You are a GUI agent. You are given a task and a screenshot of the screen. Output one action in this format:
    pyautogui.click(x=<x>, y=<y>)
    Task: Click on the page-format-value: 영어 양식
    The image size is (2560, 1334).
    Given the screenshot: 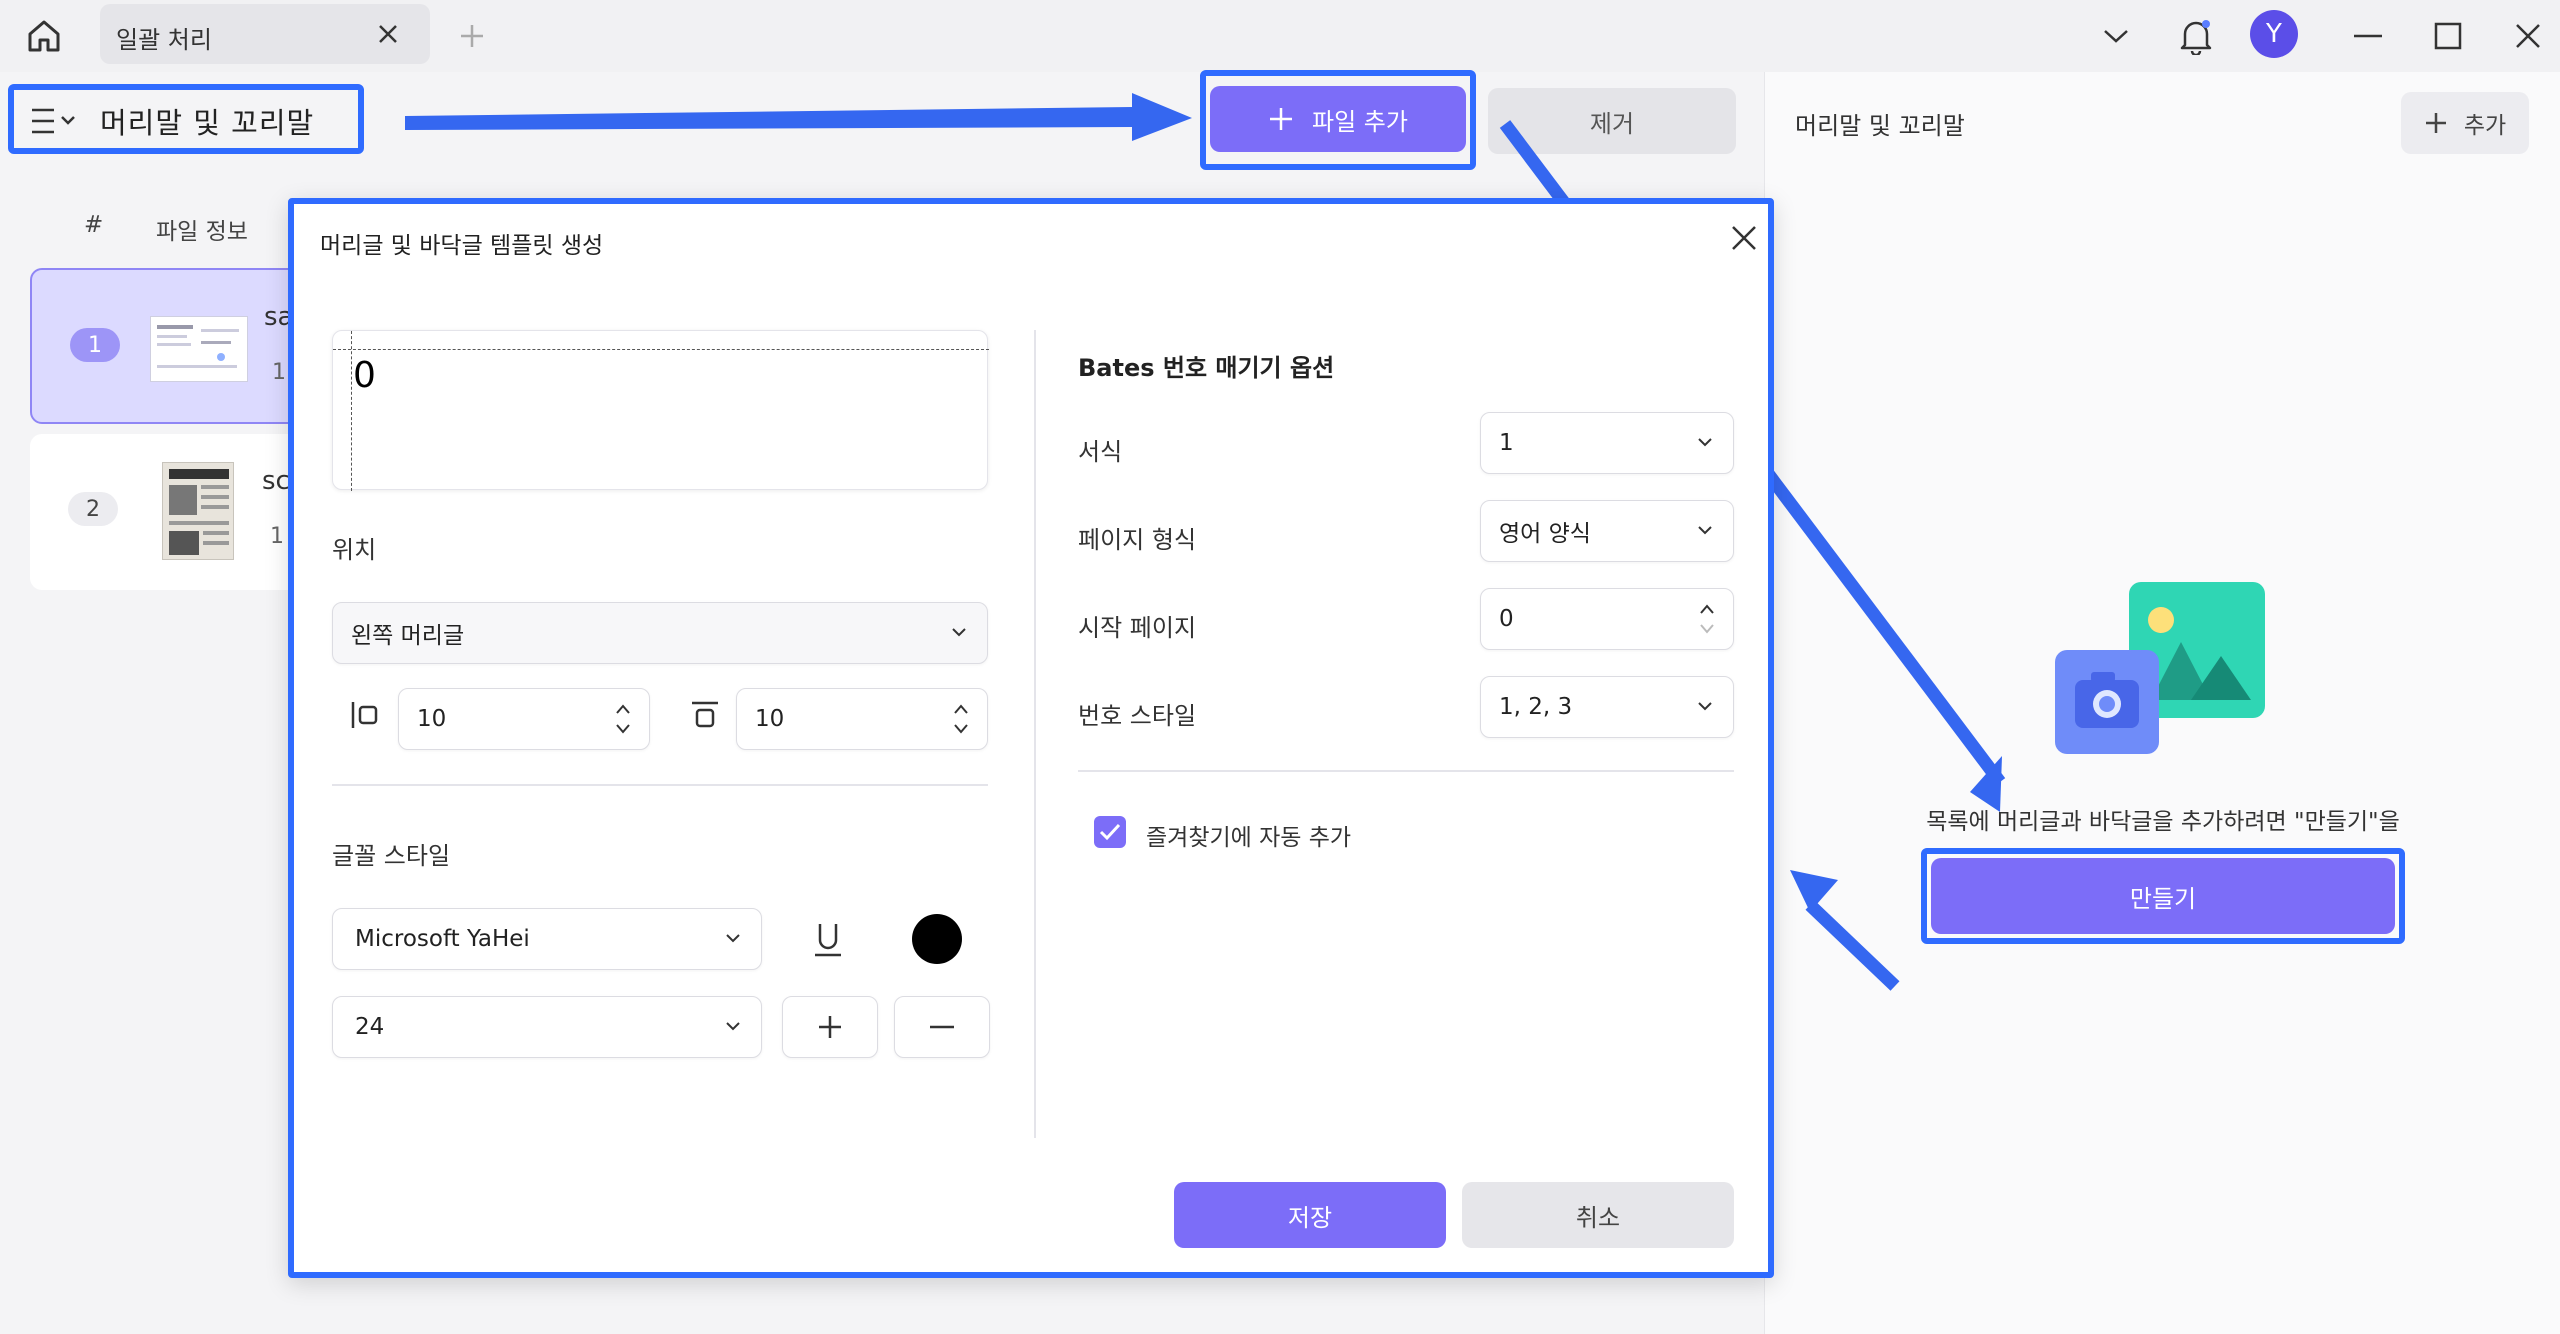 What is the action you would take?
    pyautogui.click(x=1545, y=534)
    